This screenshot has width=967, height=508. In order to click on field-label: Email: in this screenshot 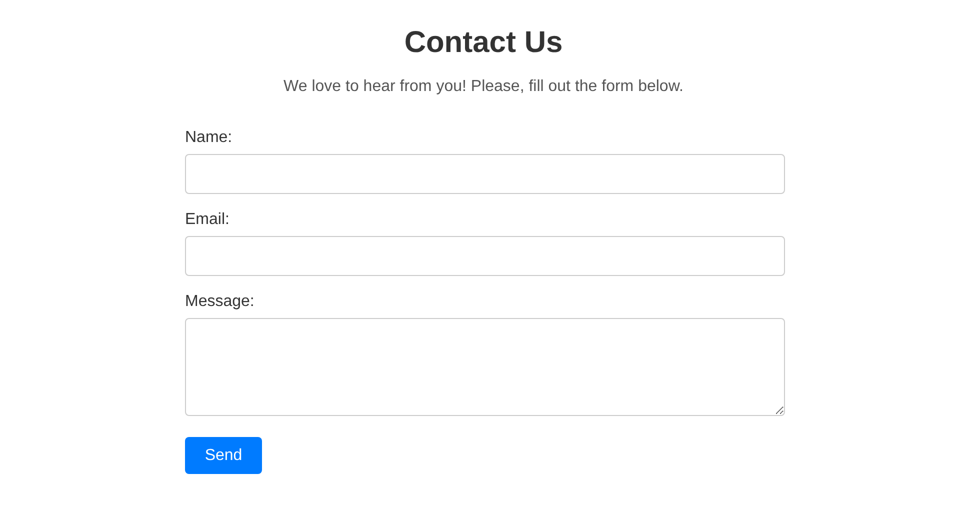, I will do `click(207, 220)`.